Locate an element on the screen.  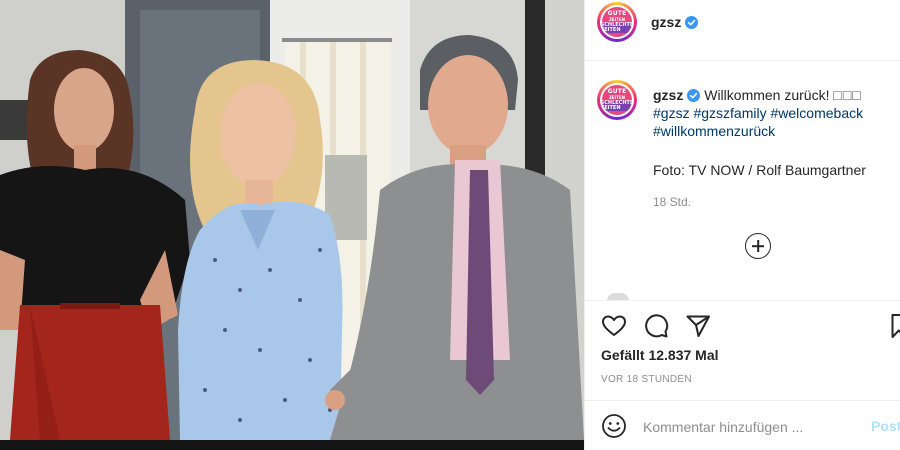
avatar: GUTE ZEITEN SCHLECHTE ZEITEN is located at coordinates (617, 22).